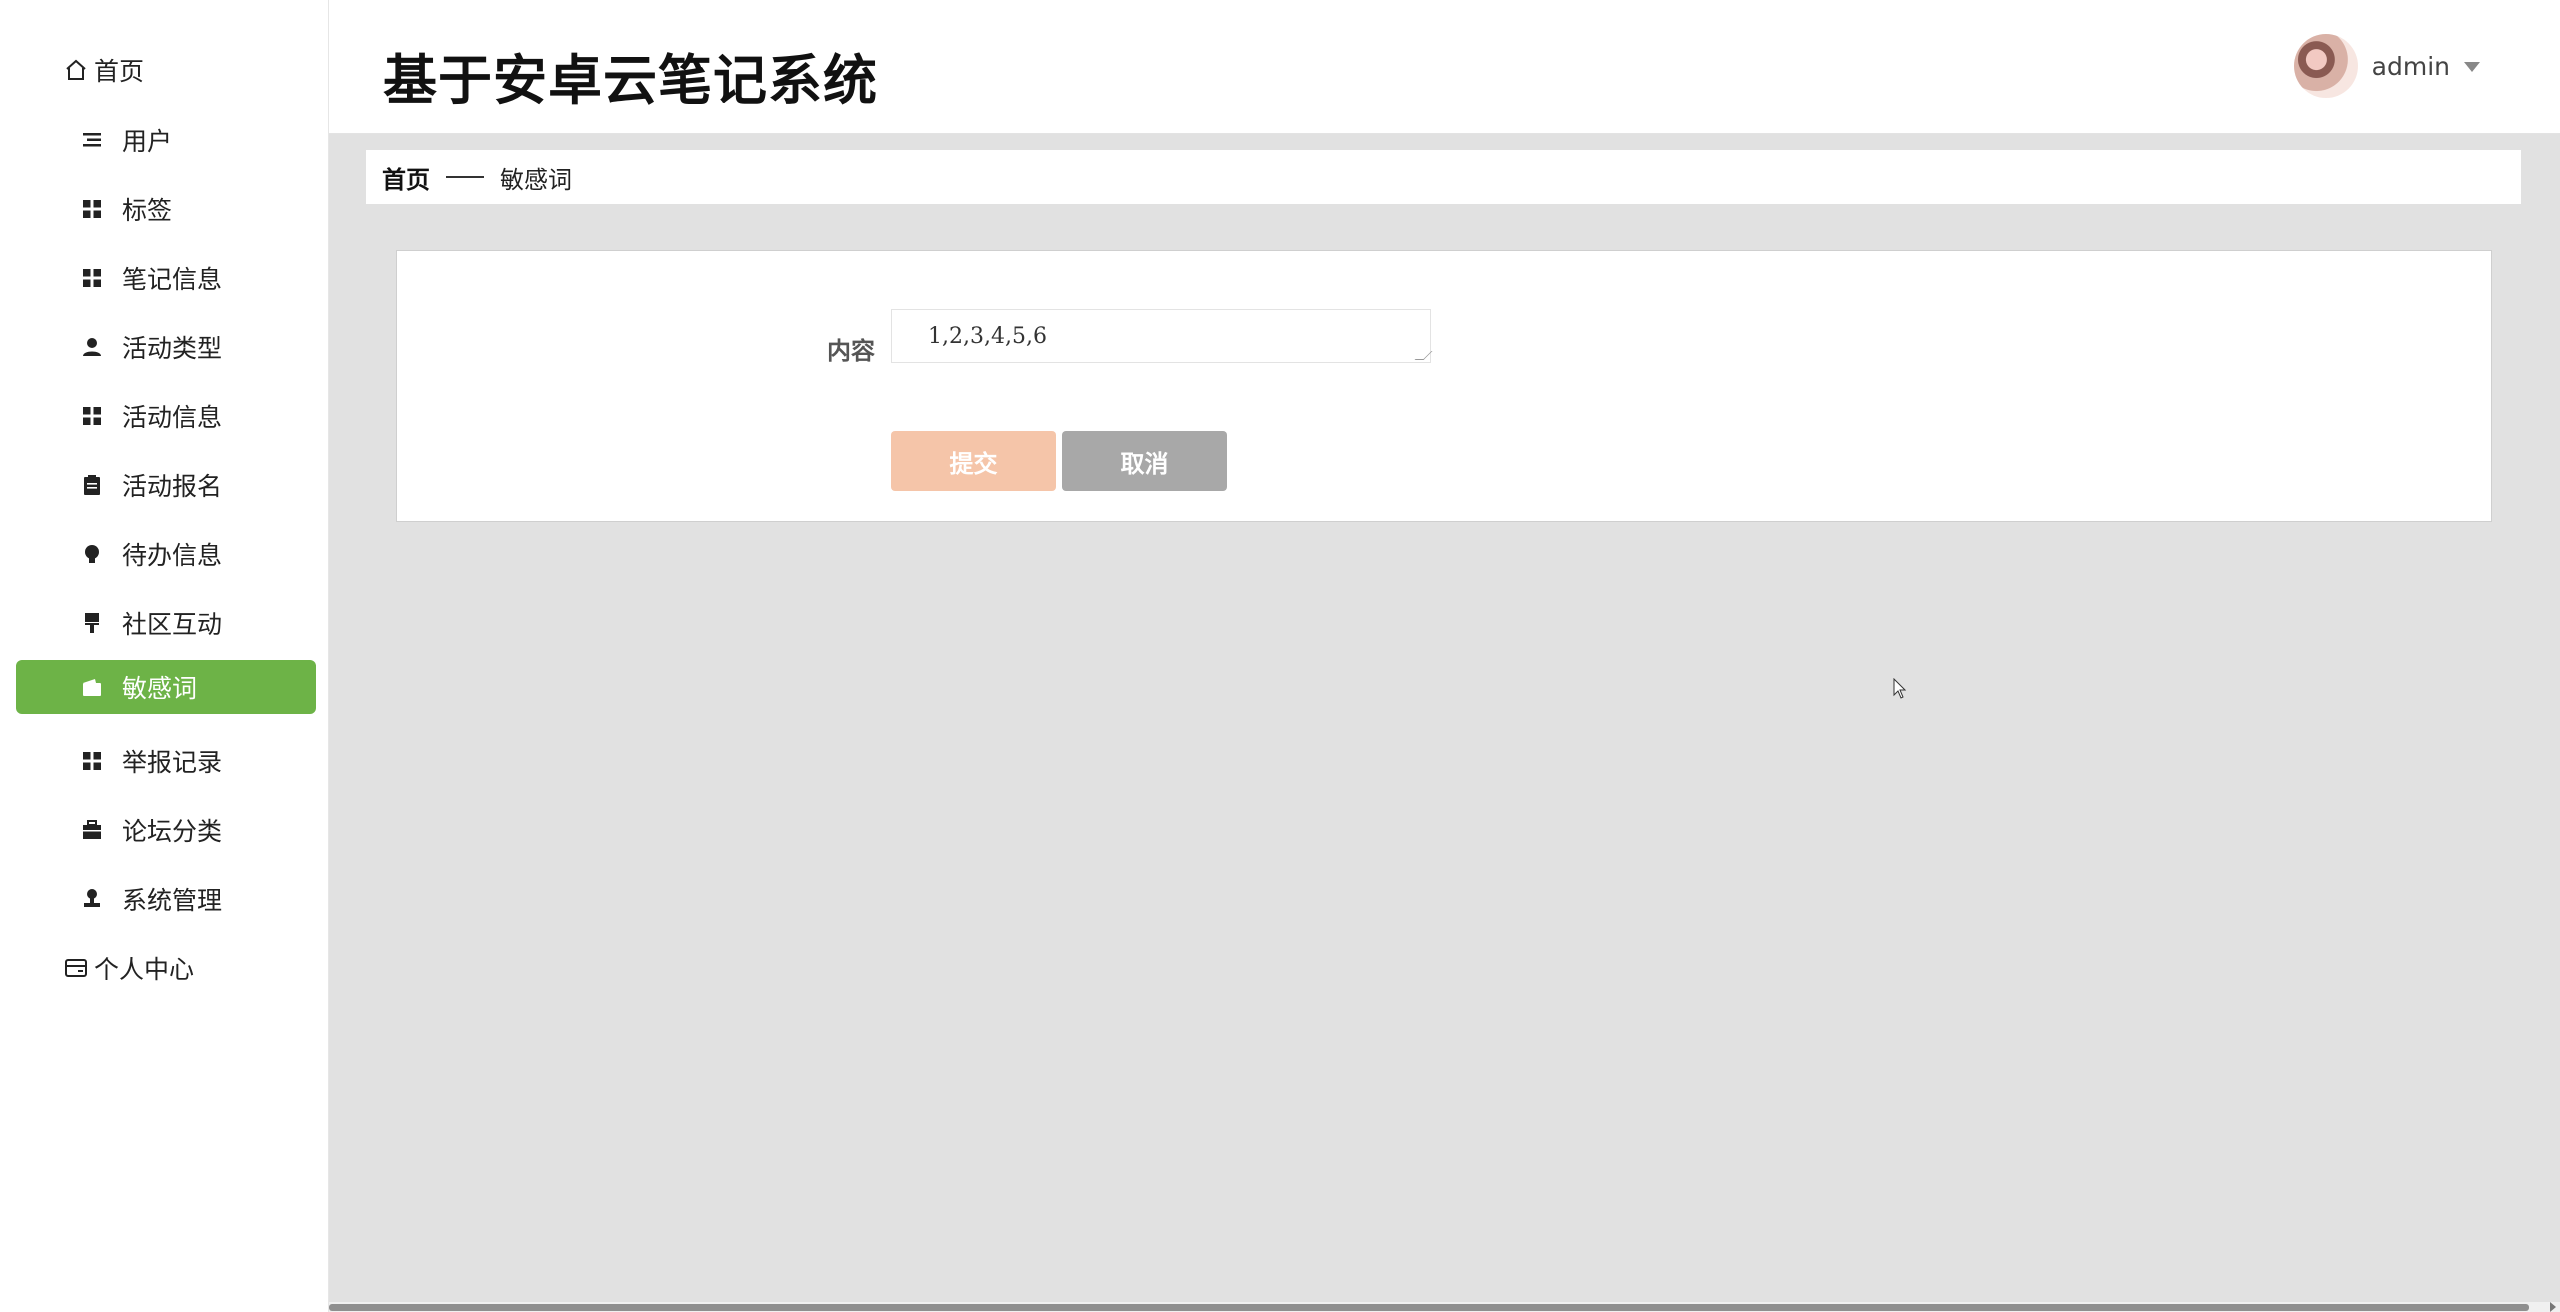 This screenshot has width=2560, height=1312. What do you see at coordinates (1443, 177) in the screenshot?
I see `breadcrumb: 首页 敏感词` at bounding box center [1443, 177].